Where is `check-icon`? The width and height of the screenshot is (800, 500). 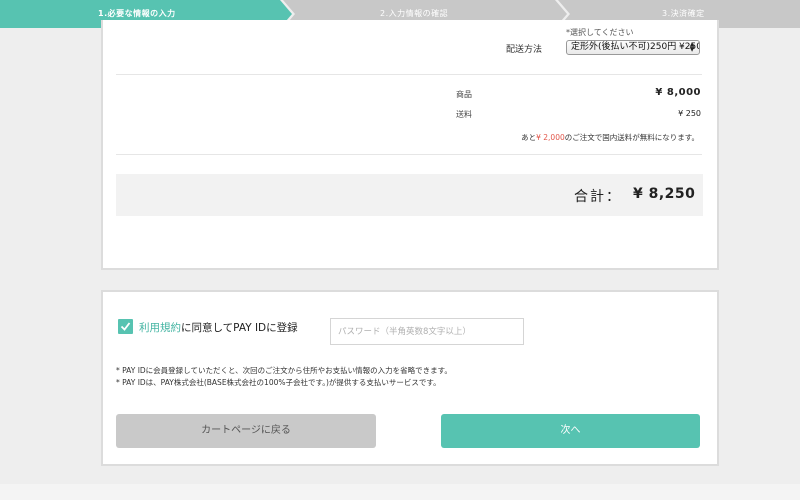 check-icon is located at coordinates (125, 326).